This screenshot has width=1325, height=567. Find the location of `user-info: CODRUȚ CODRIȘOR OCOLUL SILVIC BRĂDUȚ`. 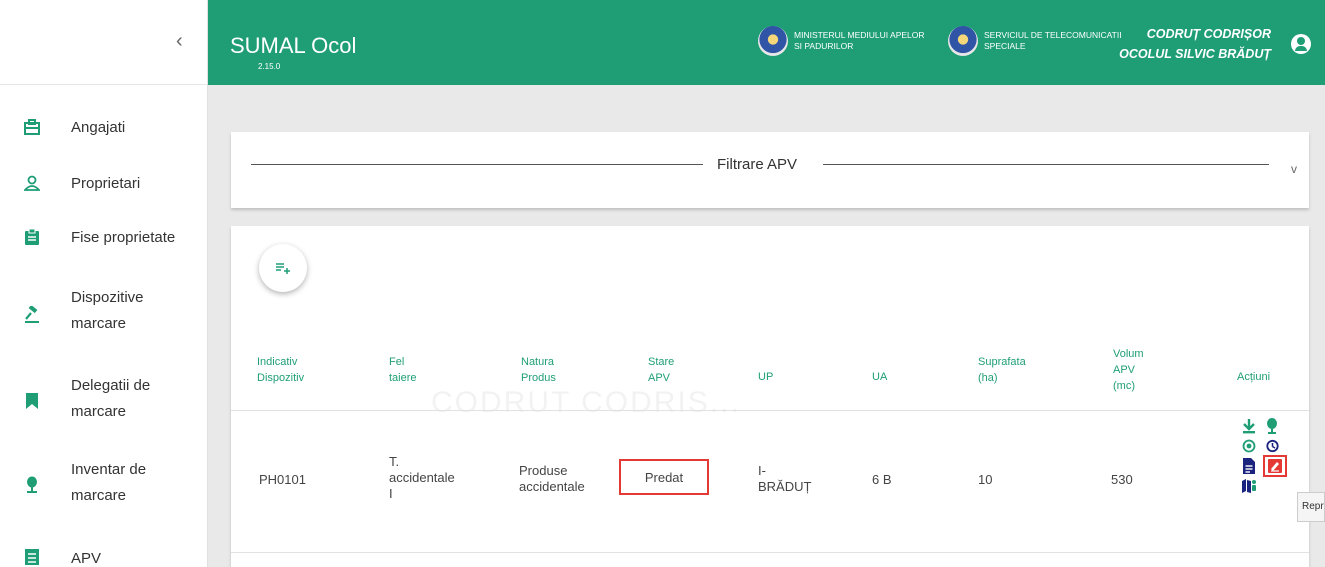

user-info: CODRUȚ CODRIȘOR OCOLUL SILVIC BRĂDUȚ is located at coordinates (1195, 44).